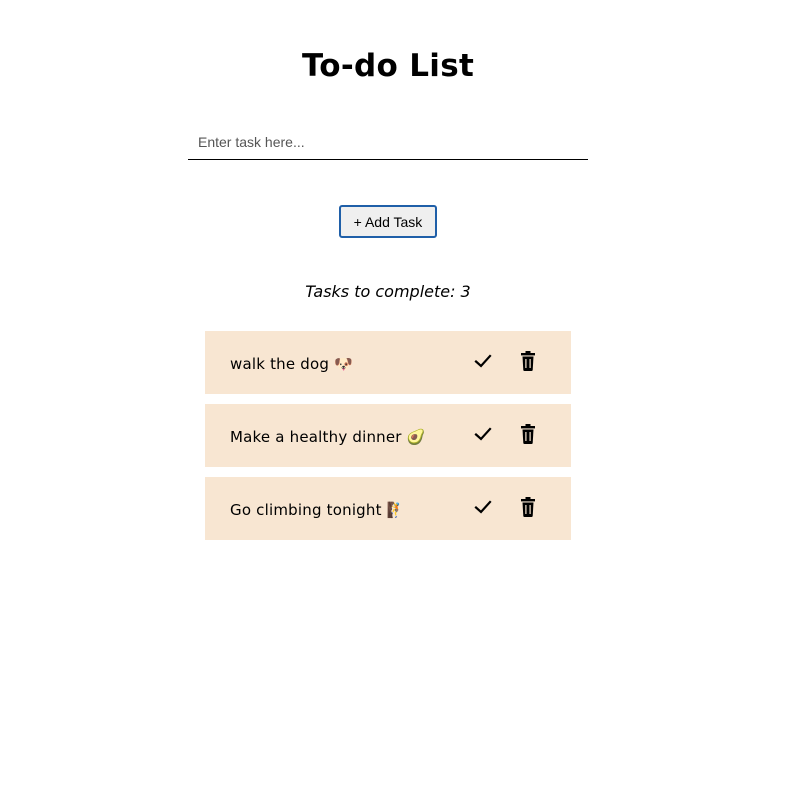  Describe the element at coordinates (291, 364) in the screenshot. I see `task-text: walk the dog 🐶` at that location.